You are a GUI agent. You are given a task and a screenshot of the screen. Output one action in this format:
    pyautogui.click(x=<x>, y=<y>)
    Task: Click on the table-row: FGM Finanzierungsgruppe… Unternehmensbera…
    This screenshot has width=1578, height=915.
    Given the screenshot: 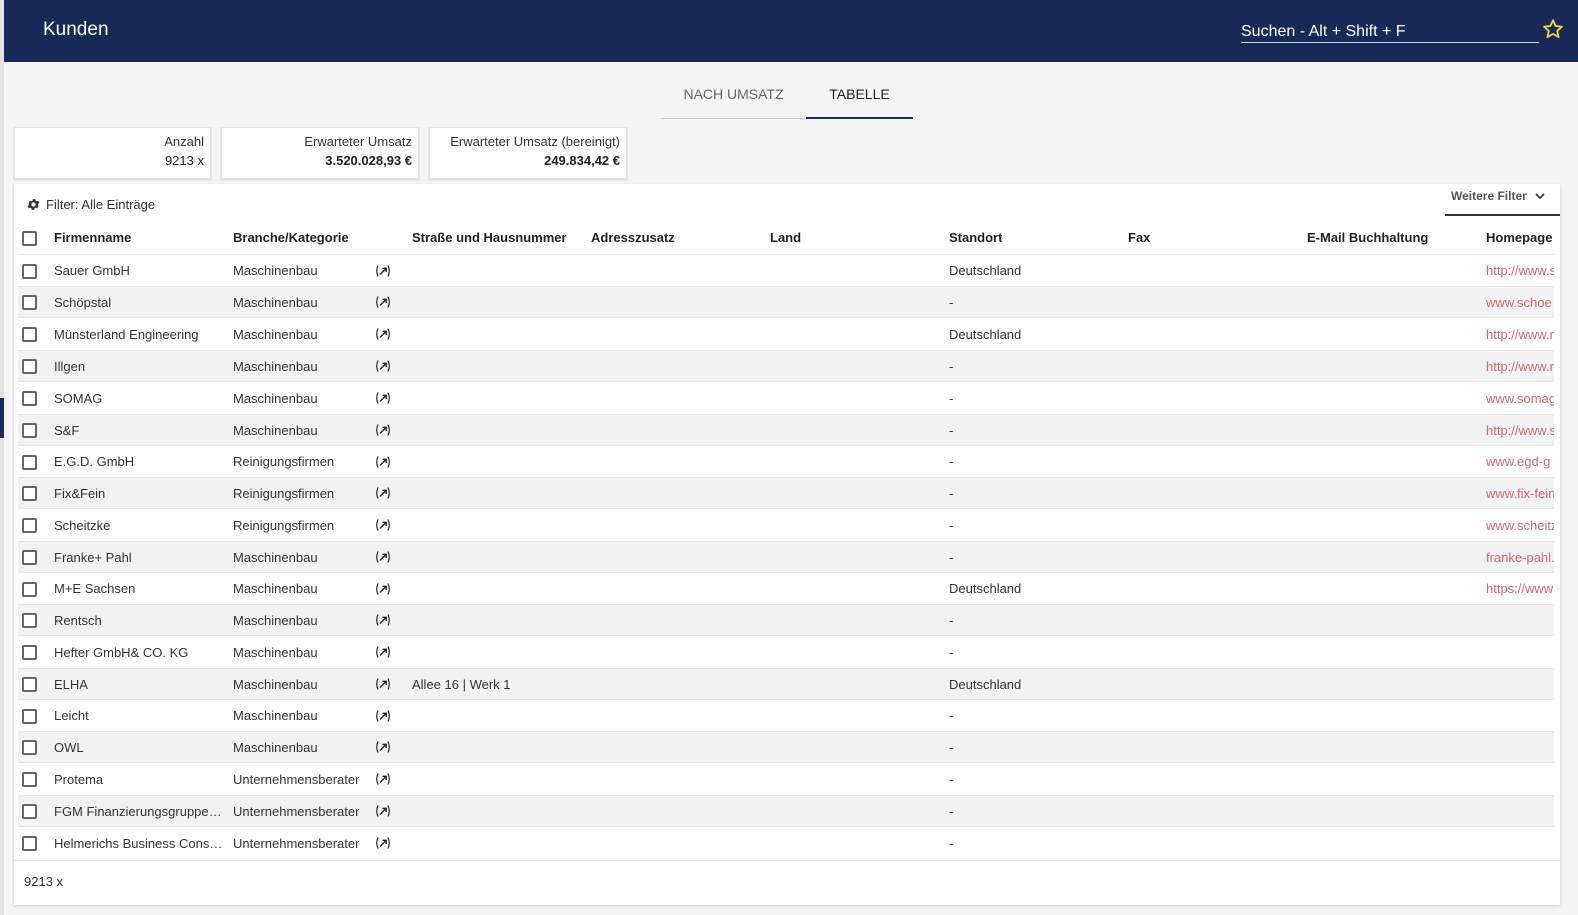 What is the action you would take?
    pyautogui.click(x=786, y=810)
    